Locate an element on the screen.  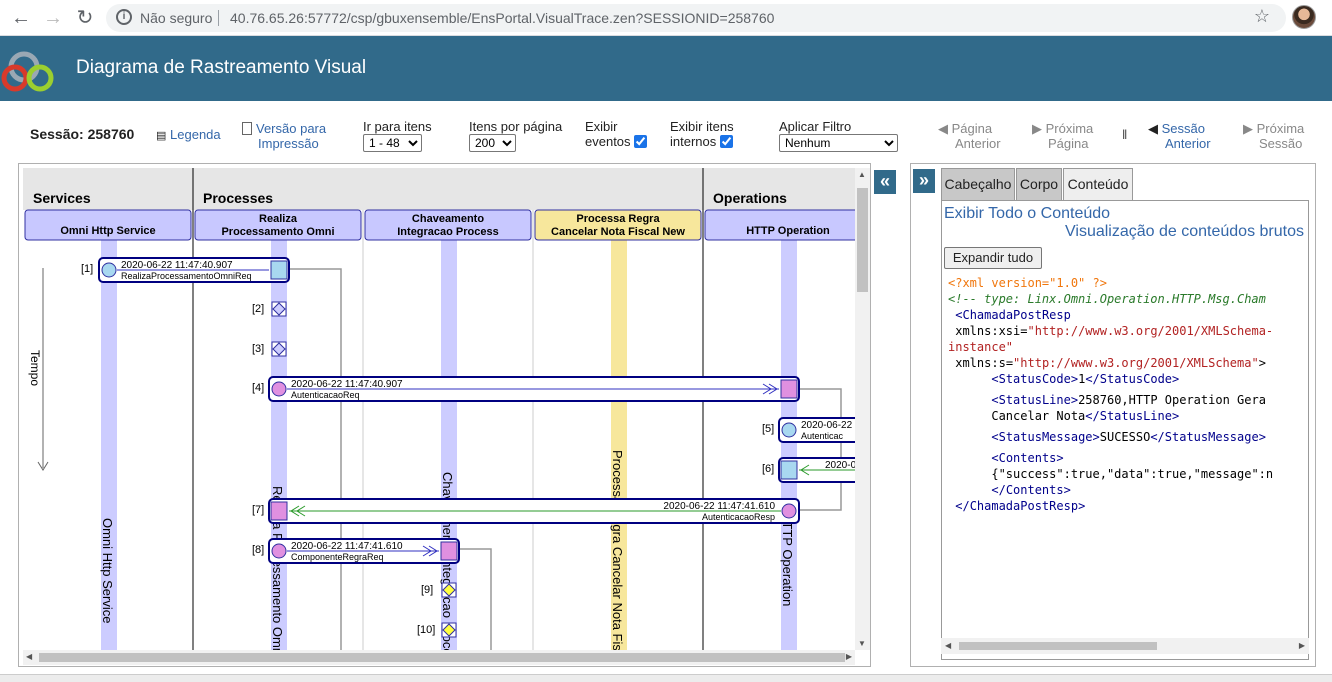
host-name: Omni Http Service is located at coordinates (107, 231).